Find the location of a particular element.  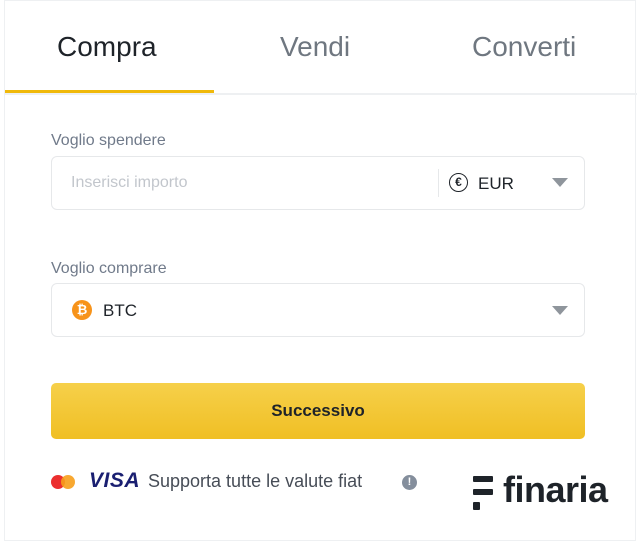

info-icon: ! is located at coordinates (409, 482).